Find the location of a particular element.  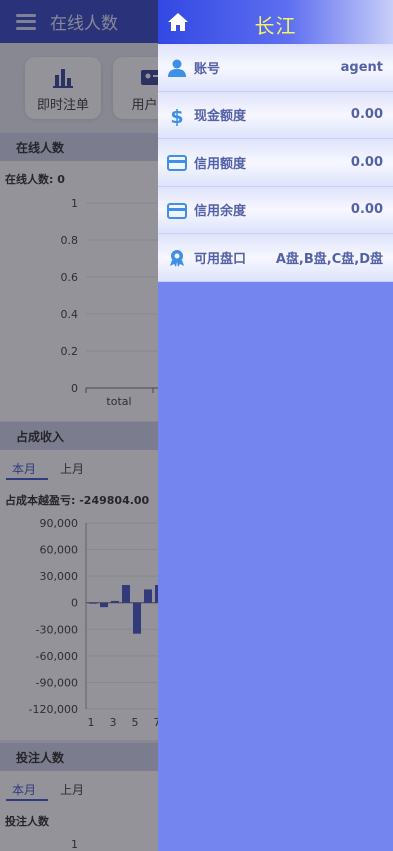

info-row-value: A盘,B盘,C盘,D盘 is located at coordinates (329, 259).